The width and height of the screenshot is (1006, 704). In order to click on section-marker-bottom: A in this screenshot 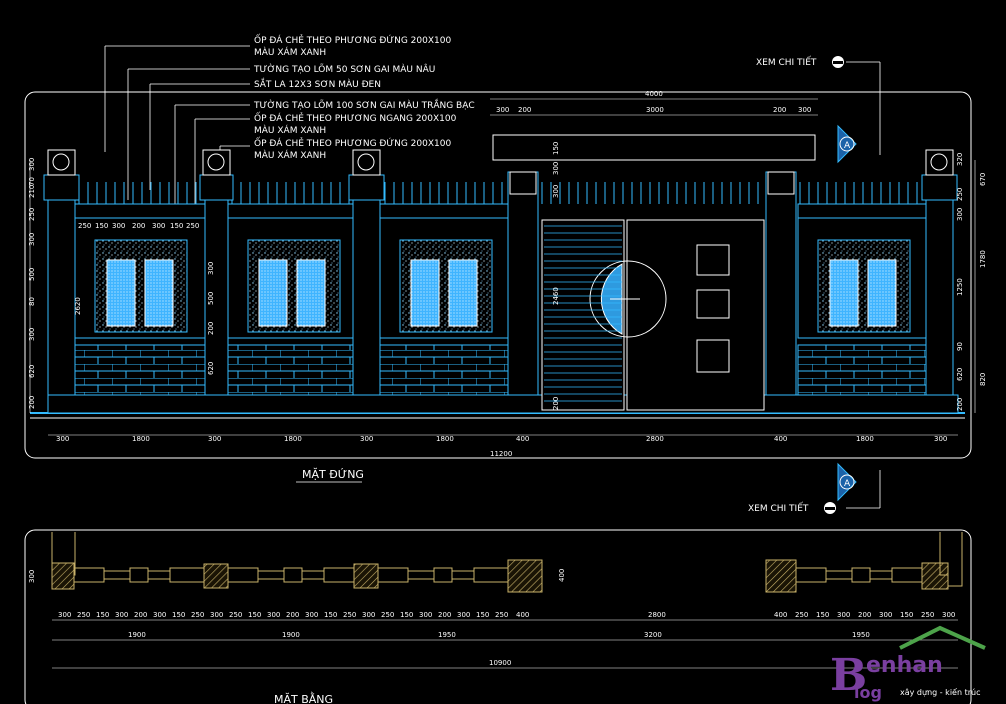, I will do `click(847, 482)`.